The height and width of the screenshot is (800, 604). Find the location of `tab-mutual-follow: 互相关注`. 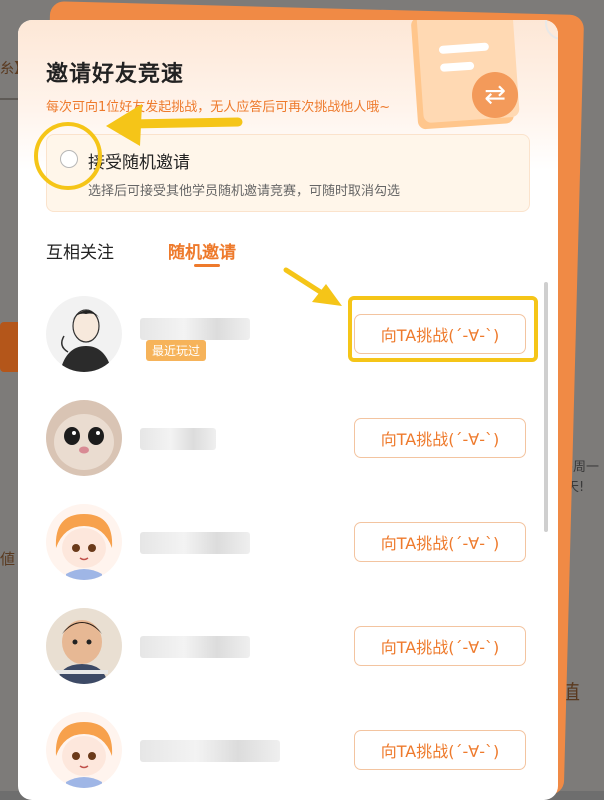

tab-mutual-follow: 互相关注 is located at coordinates (80, 250).